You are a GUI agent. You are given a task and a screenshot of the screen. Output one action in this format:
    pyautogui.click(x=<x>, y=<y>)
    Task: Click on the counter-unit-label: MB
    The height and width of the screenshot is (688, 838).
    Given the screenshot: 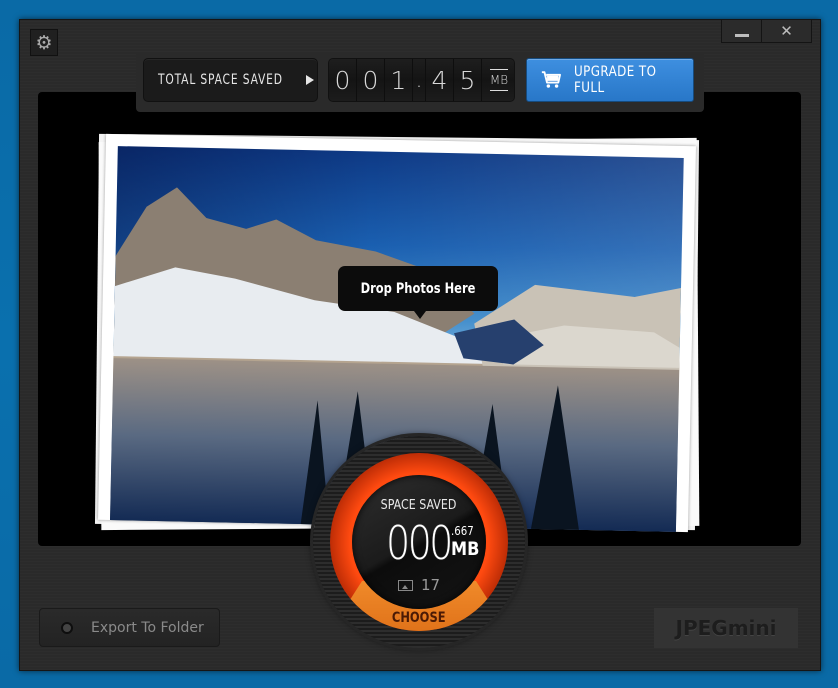 What is the action you would take?
    pyautogui.click(x=499, y=80)
    